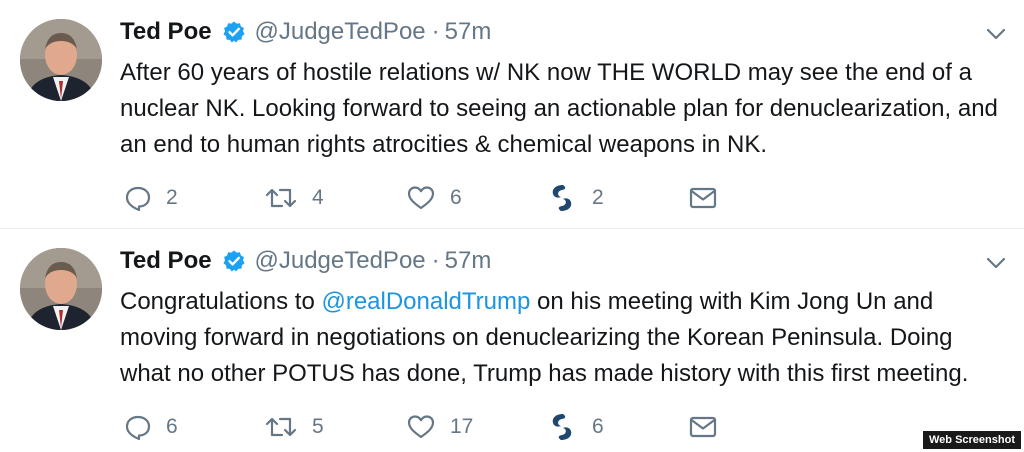  I want to click on retweet-count: 4, so click(318, 197).